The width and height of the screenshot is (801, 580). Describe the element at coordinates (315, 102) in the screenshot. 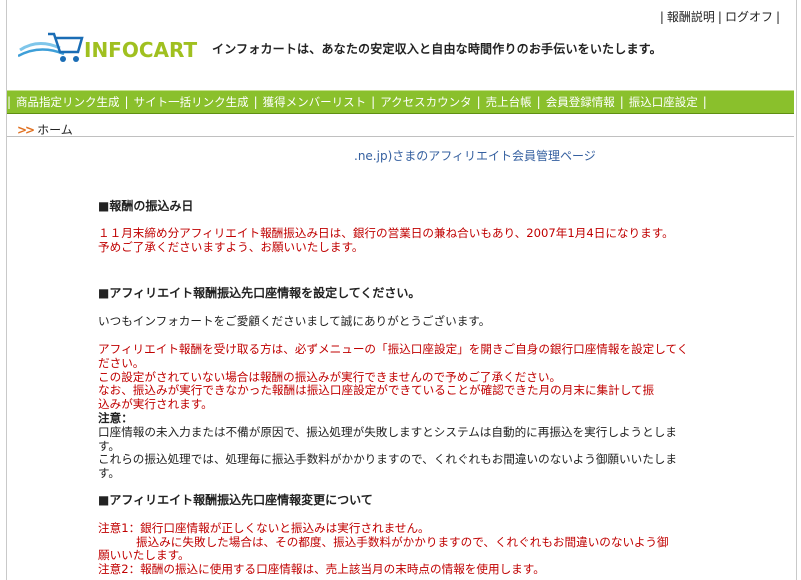

I see `menu-item-member-list: 獲得メンバーリスト` at that location.